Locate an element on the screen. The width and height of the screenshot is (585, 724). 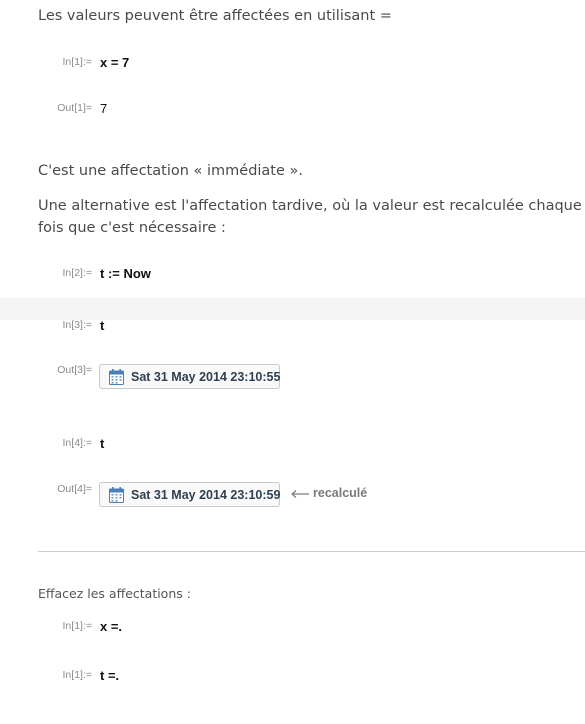
left-arrow-icon is located at coordinates (300, 493).